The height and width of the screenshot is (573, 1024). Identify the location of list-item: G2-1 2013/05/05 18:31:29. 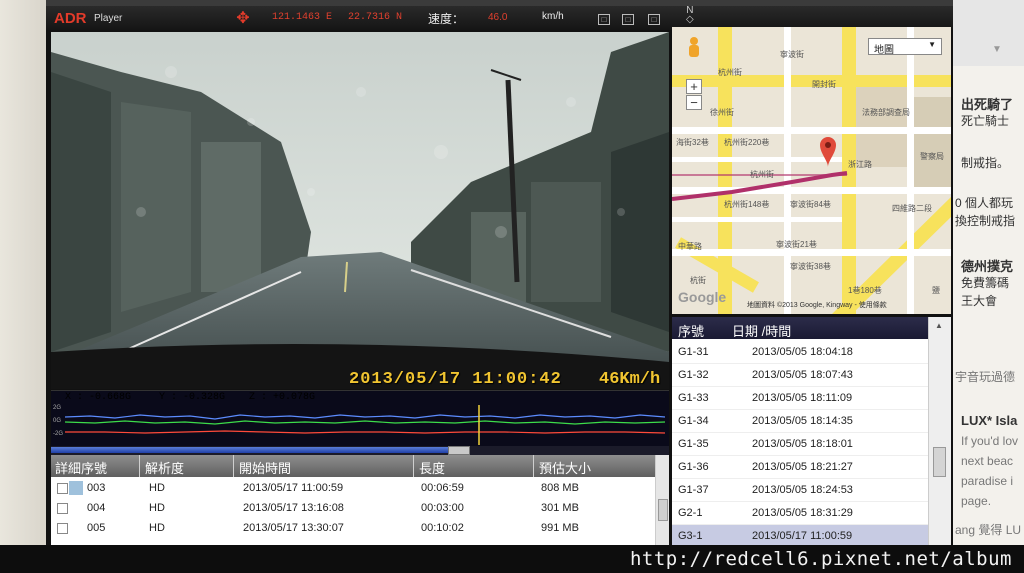
(800, 513).